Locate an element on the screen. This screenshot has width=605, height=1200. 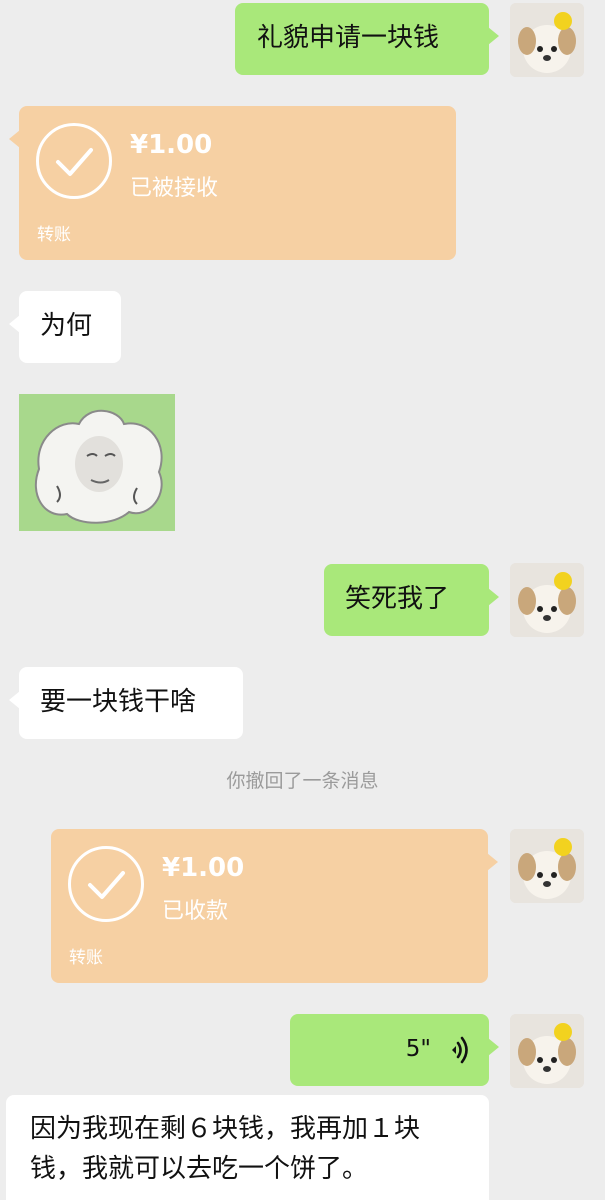
message-text: 笑死我了 is located at coordinates (397, 599).